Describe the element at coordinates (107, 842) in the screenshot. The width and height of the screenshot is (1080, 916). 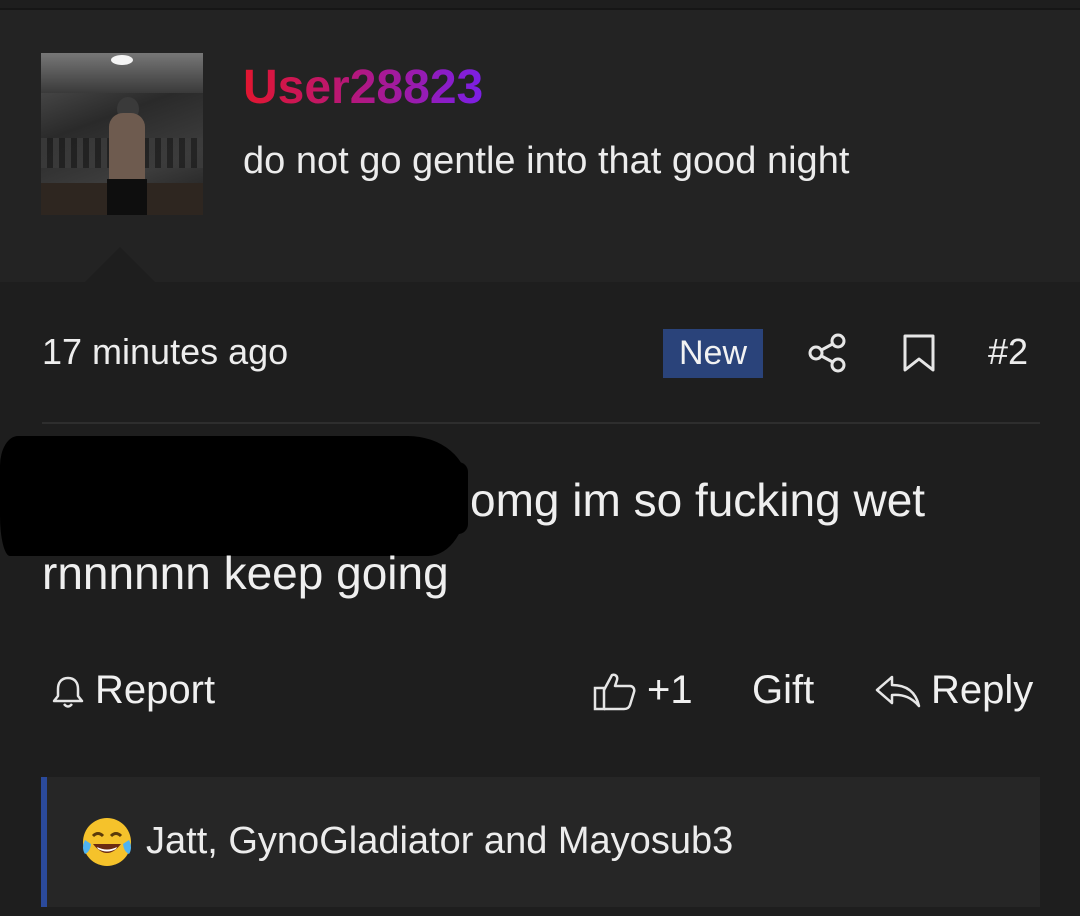
I see `laughing-crying-face-icon` at that location.